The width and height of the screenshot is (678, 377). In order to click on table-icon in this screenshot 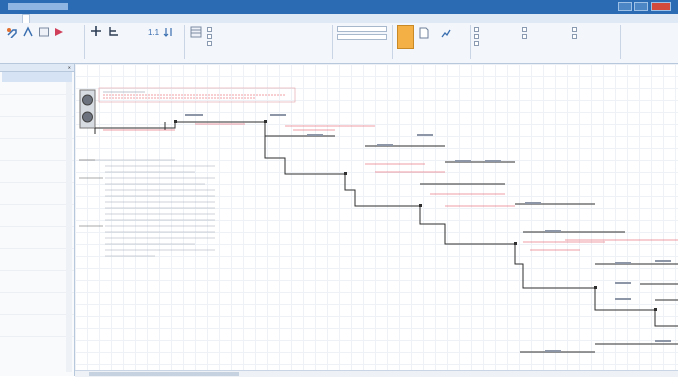, I will do `click(196, 32)`.